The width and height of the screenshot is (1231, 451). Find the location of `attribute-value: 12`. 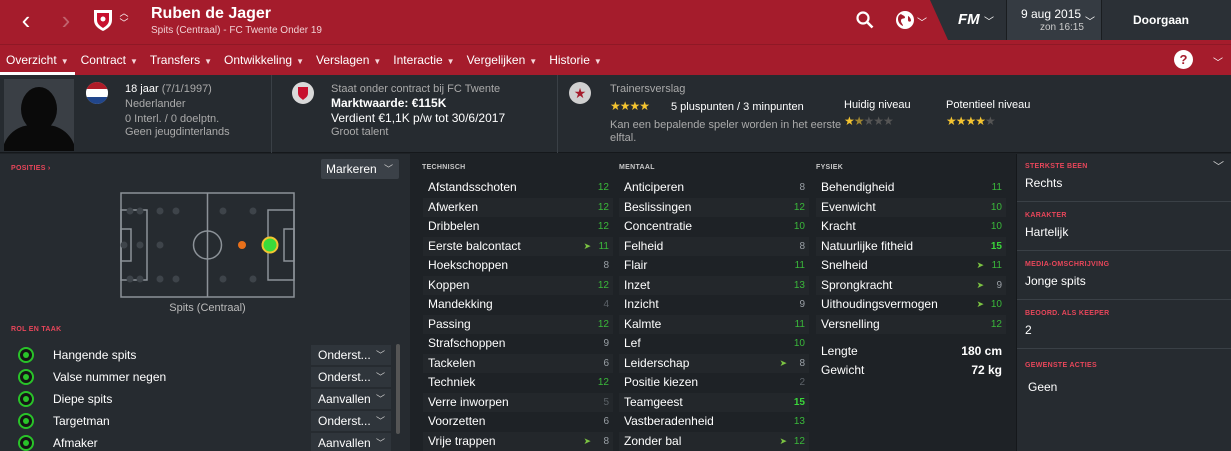

attribute-value: 12 is located at coordinates (603, 285).